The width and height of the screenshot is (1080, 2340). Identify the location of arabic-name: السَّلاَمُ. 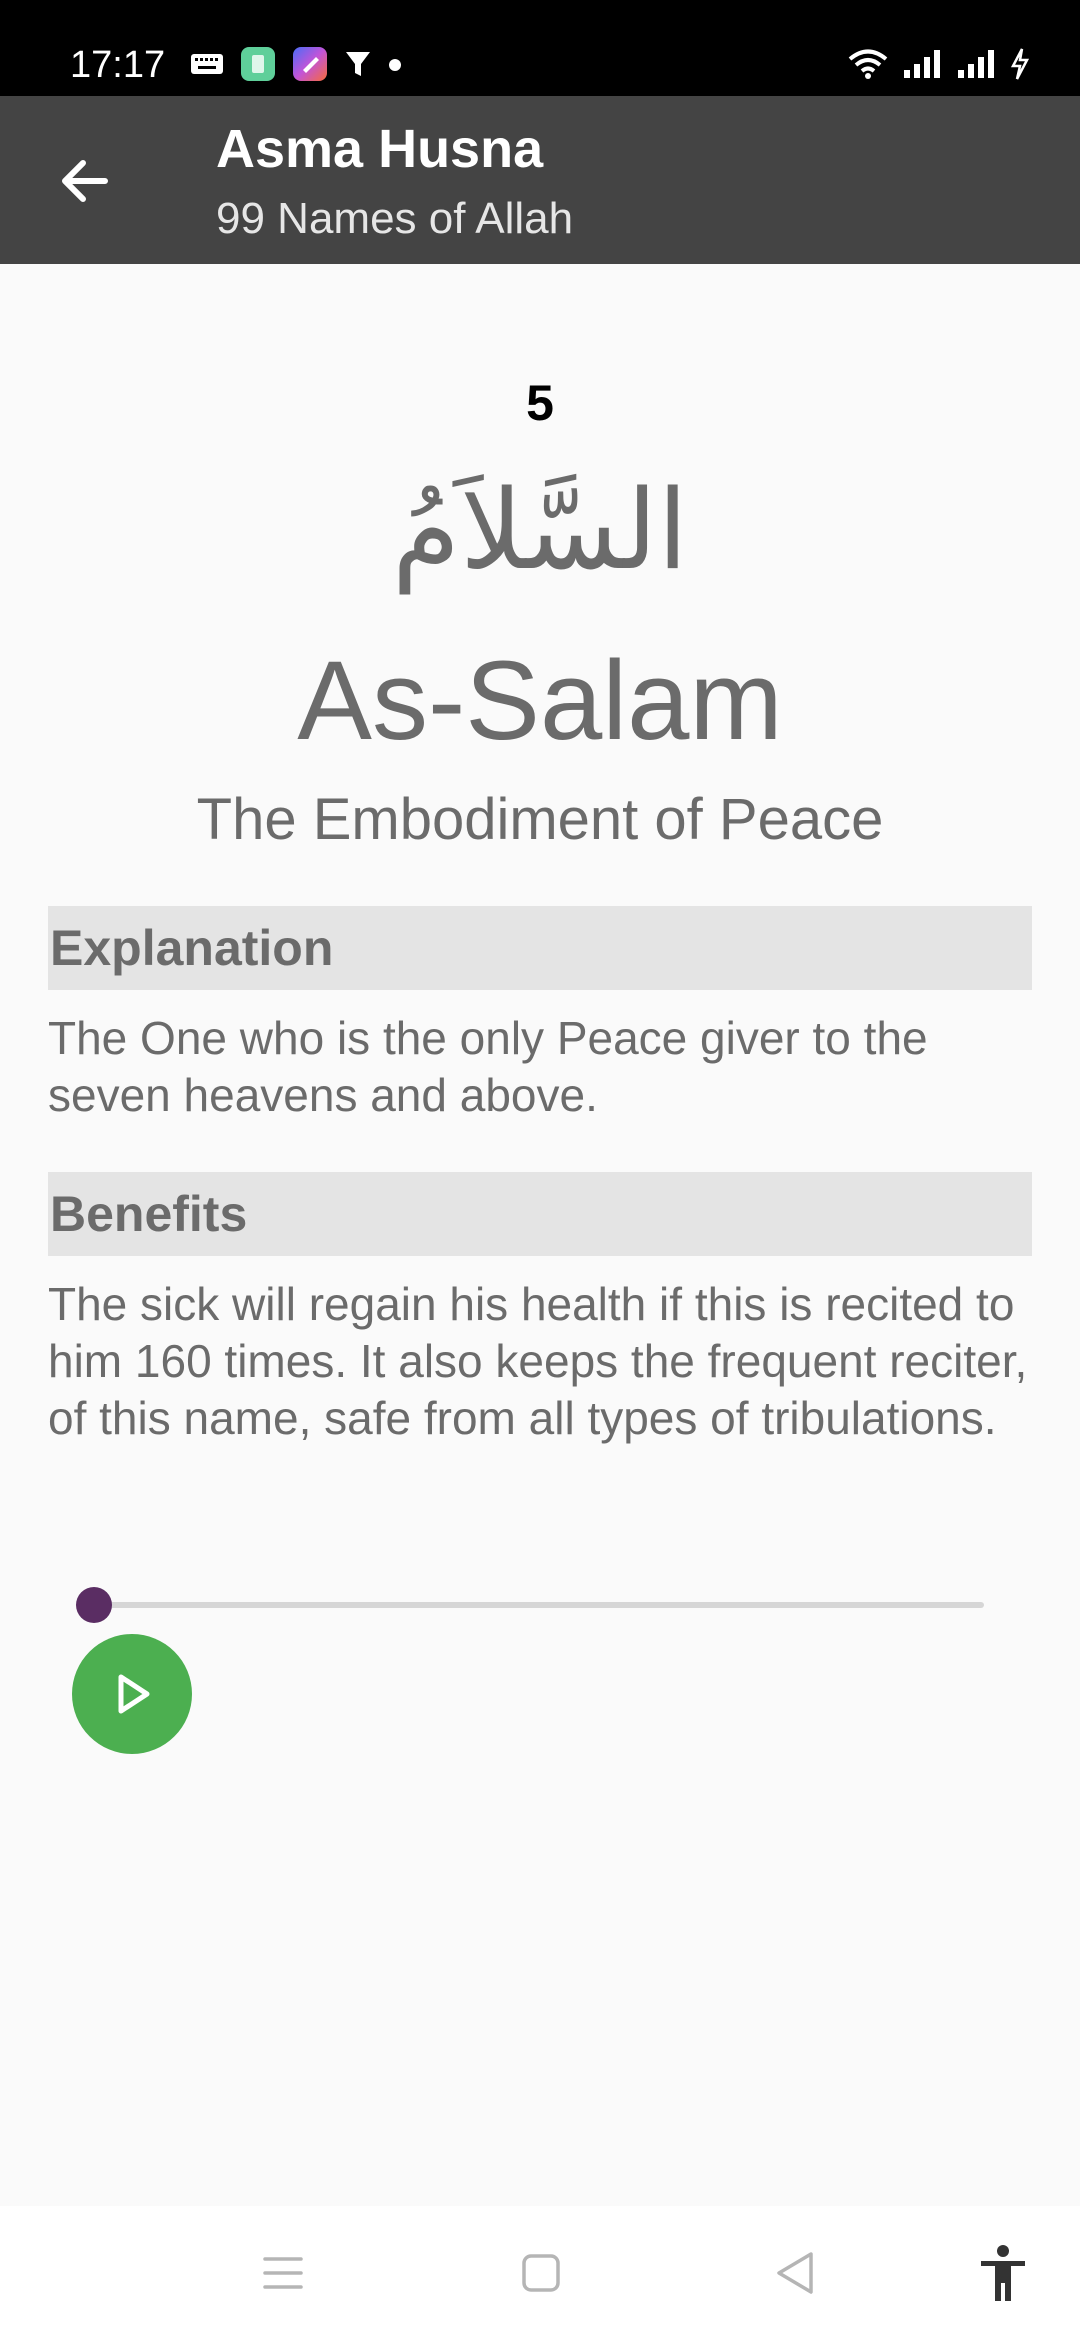
(540, 530).